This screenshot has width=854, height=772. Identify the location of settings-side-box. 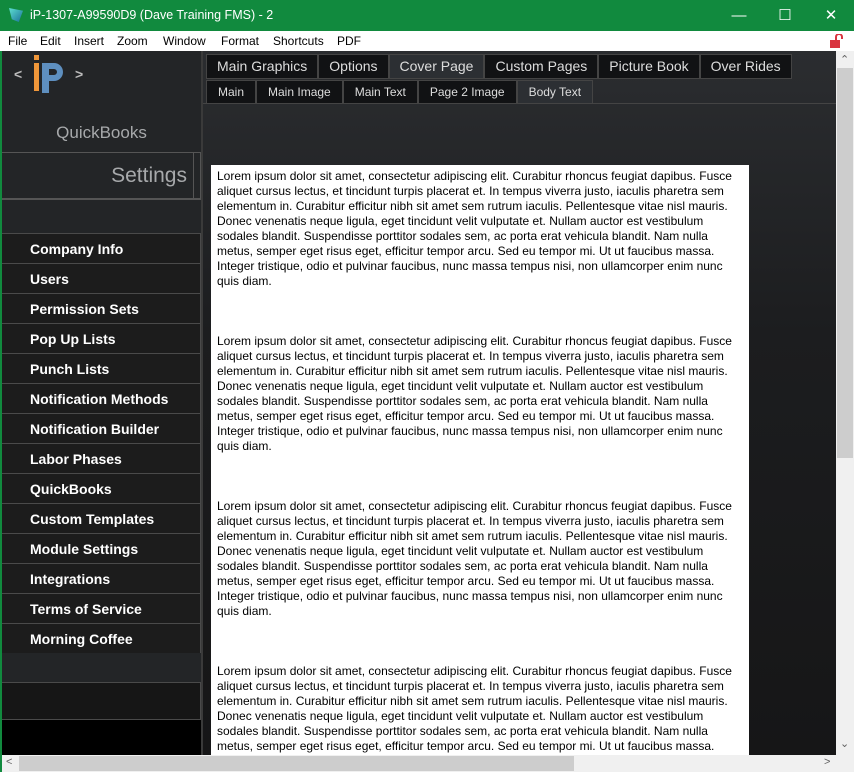
(197, 175).